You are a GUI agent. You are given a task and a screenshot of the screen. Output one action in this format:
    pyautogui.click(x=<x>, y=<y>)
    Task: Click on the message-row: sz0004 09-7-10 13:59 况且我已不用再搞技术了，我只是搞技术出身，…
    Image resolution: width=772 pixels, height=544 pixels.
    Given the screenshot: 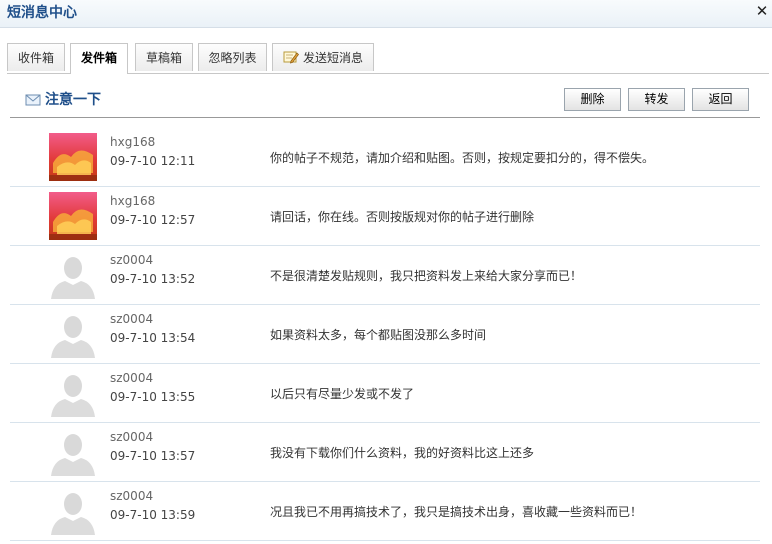 What is the action you would take?
    pyautogui.click(x=385, y=511)
    